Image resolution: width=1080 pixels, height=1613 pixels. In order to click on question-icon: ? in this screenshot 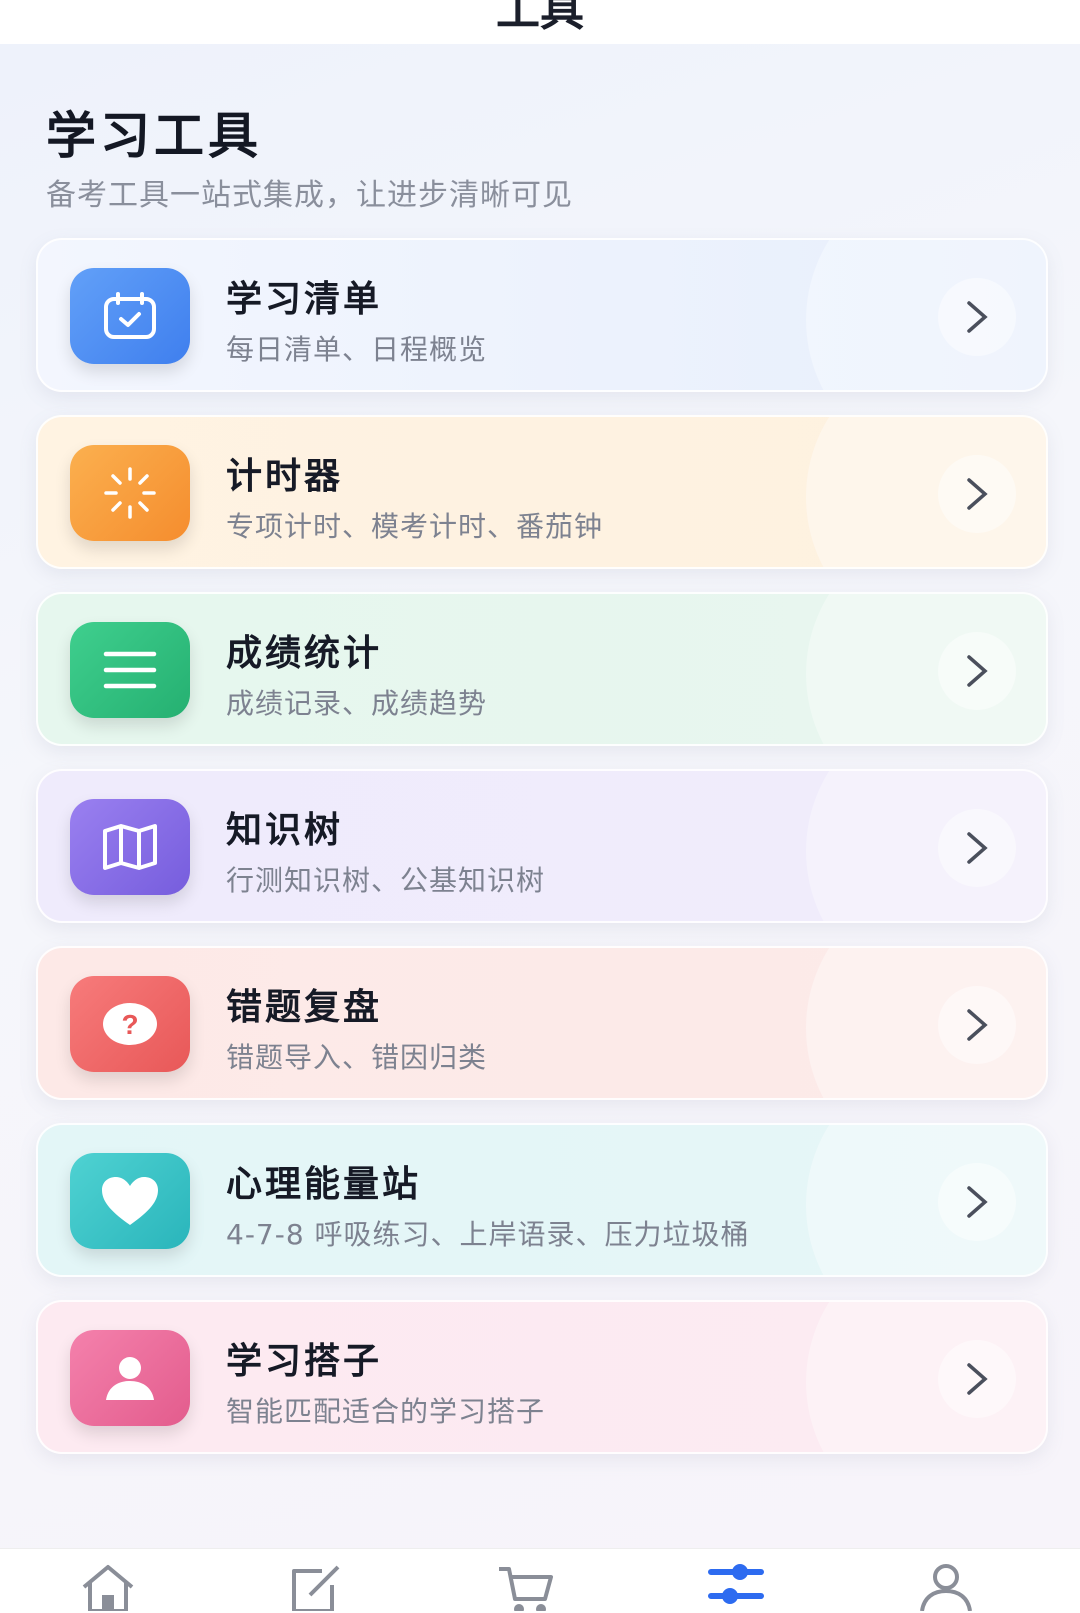, I will do `click(130, 1024)`.